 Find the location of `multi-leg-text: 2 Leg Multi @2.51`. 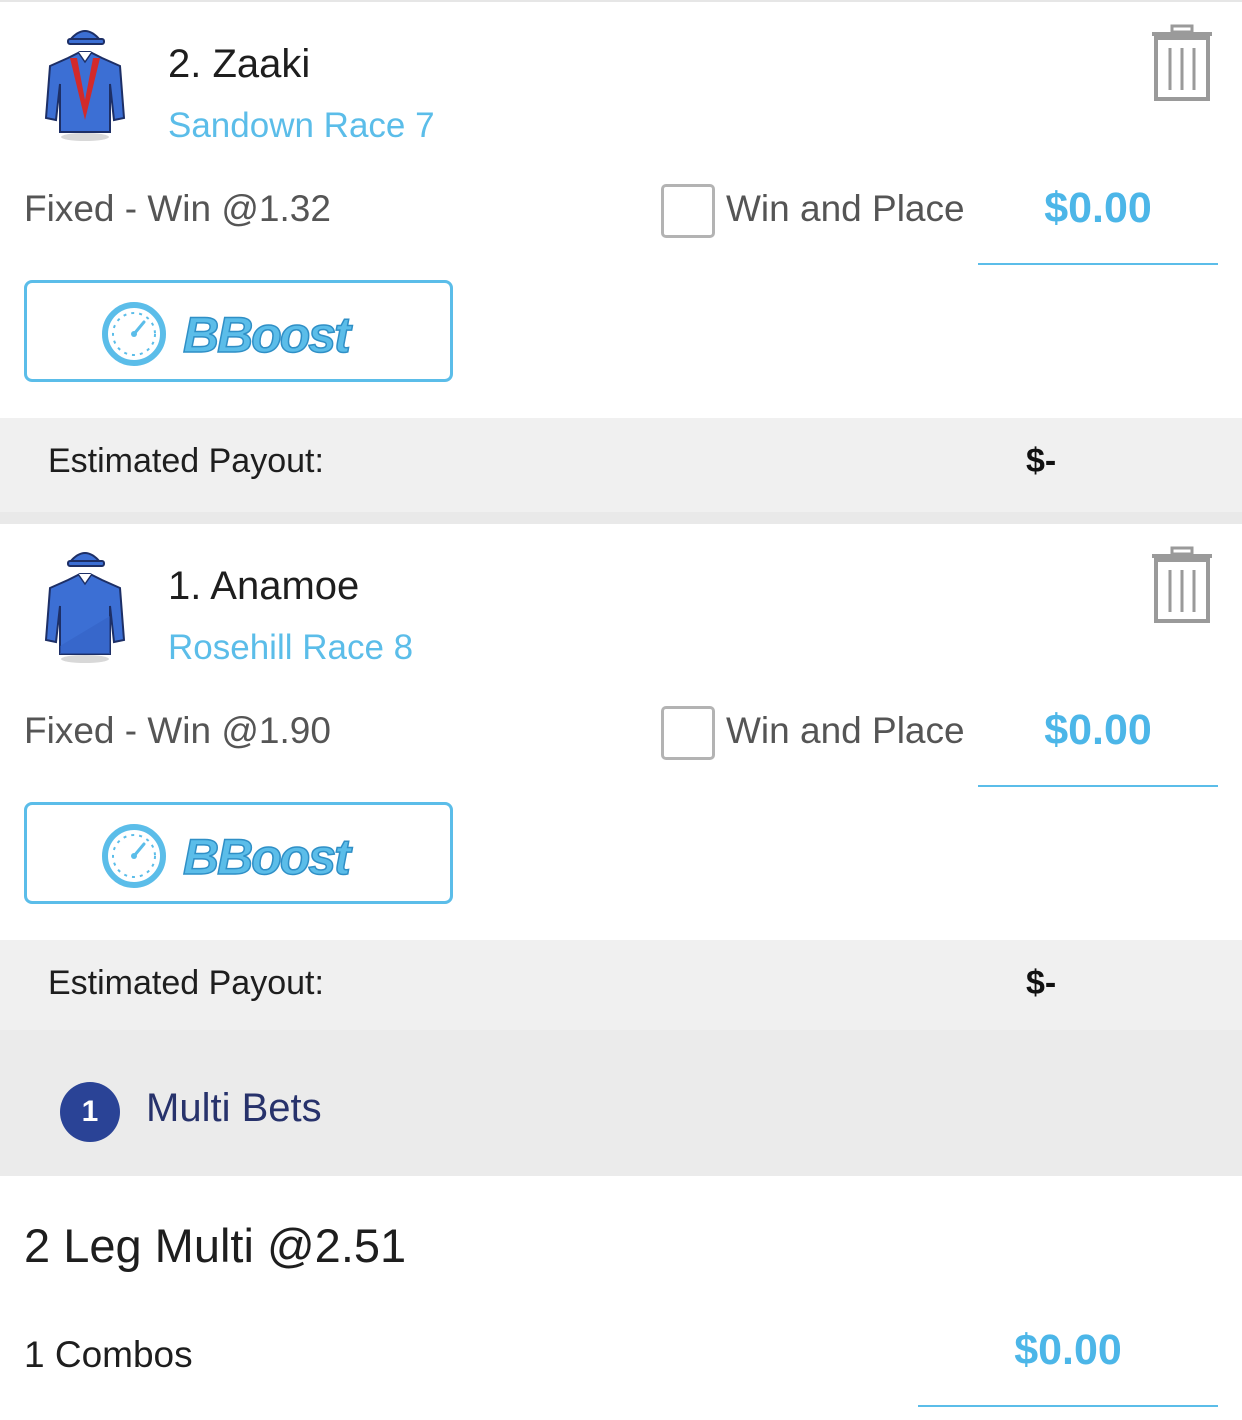

multi-leg-text: 2 Leg Multi @2.51 is located at coordinates (215, 1245).